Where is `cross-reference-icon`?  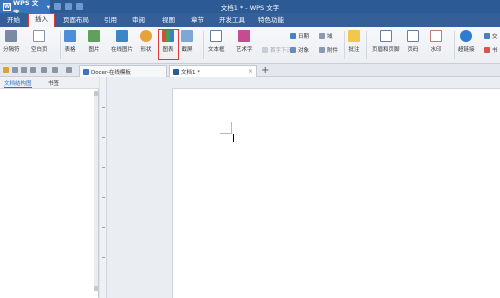
cross-reference-icon is located at coordinates (487, 36).